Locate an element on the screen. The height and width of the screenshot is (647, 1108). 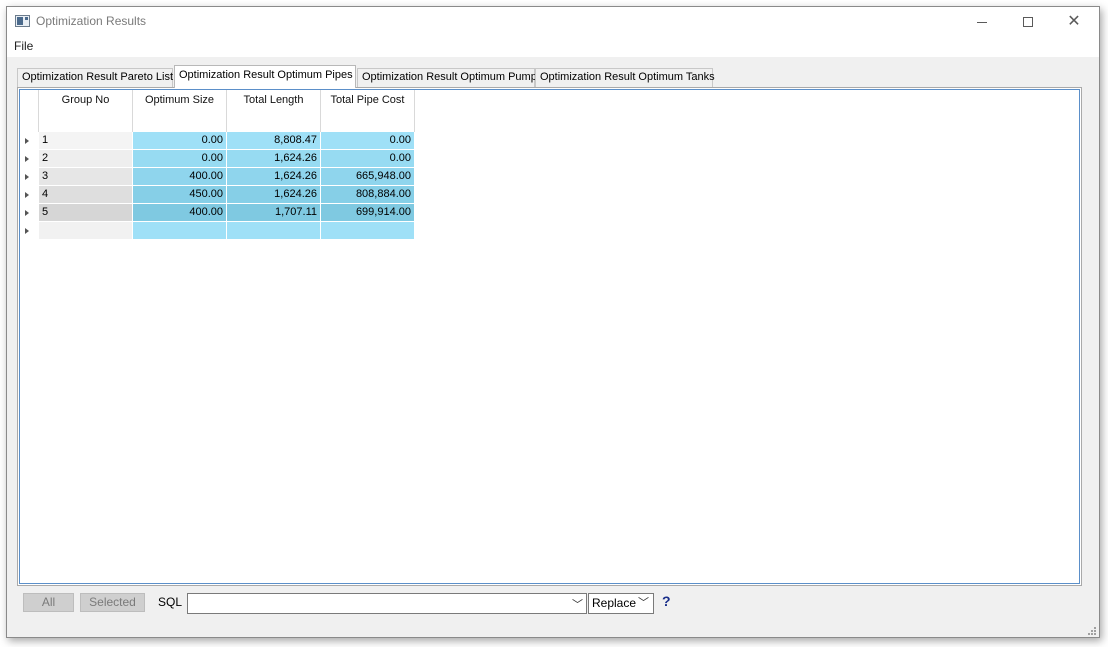
table-row: 1 0.00 8,808.47 0.00 is located at coordinates (217, 141).